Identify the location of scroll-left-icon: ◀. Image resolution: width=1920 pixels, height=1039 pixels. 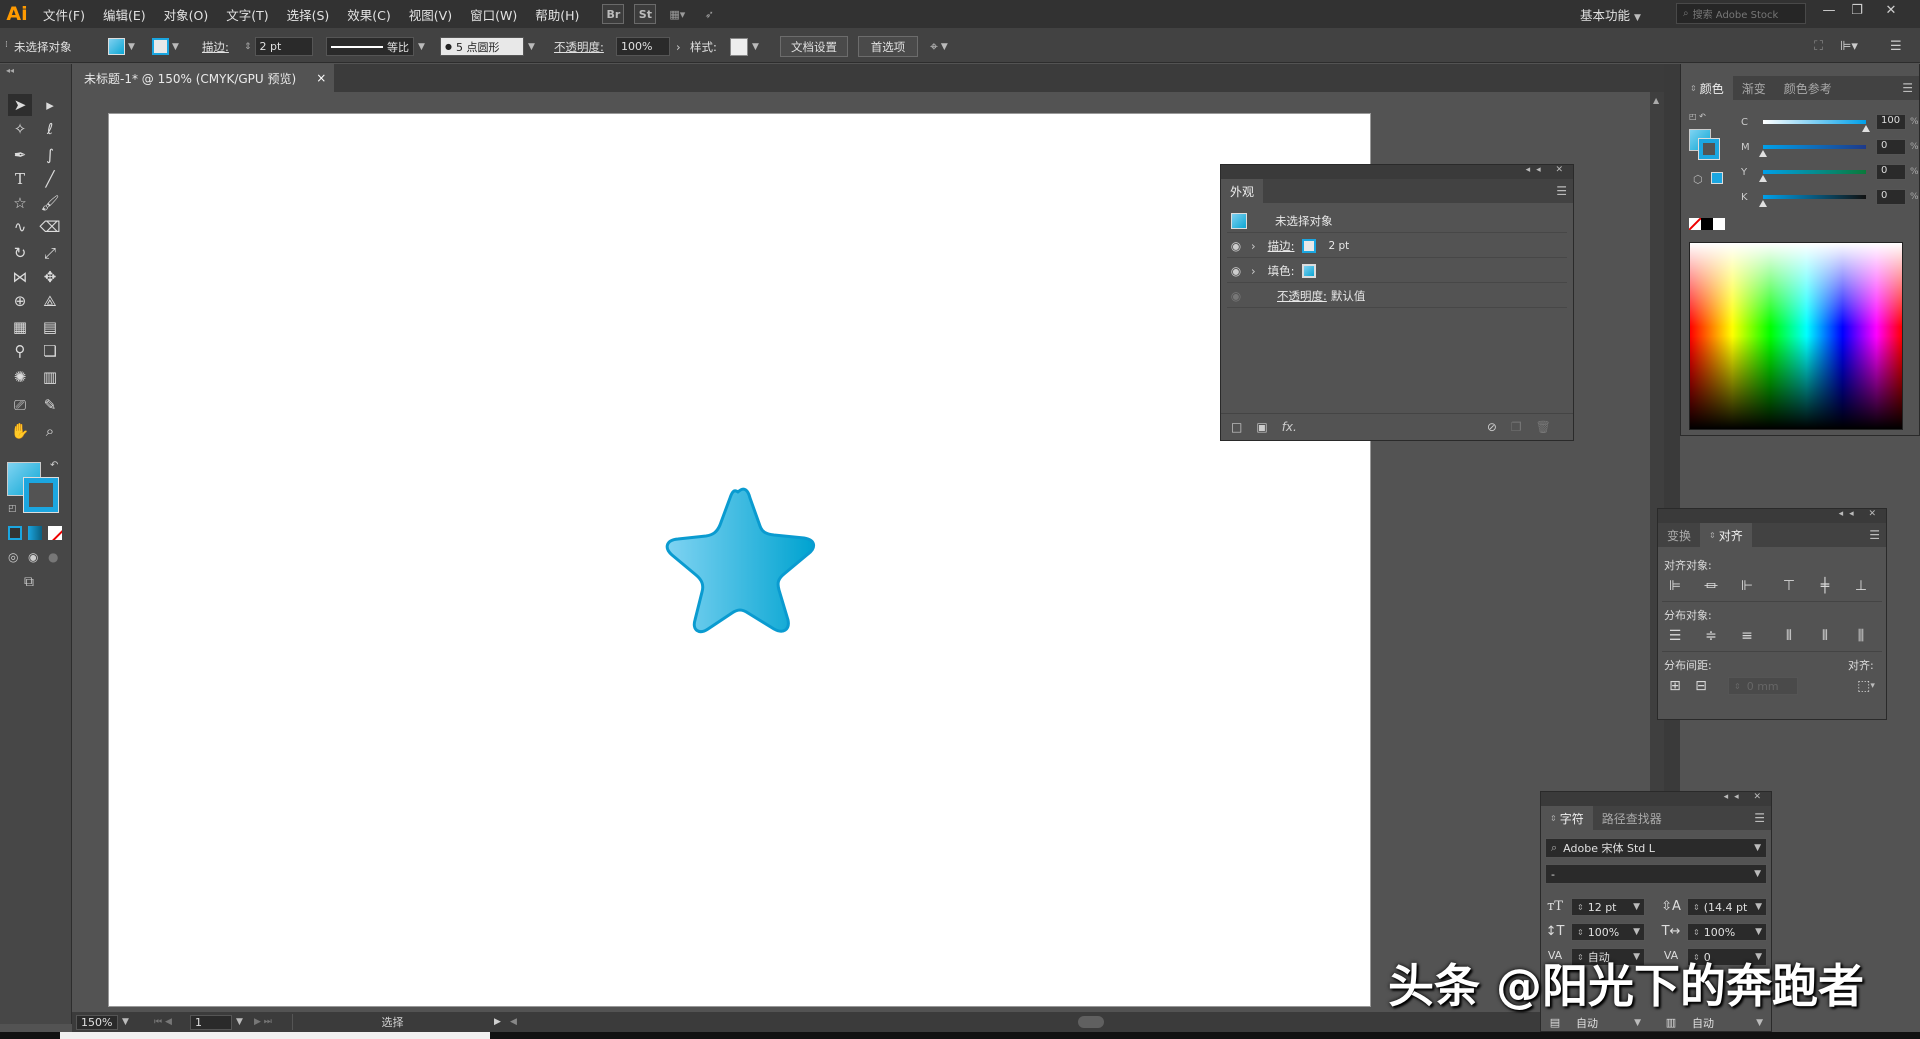
(513, 1022).